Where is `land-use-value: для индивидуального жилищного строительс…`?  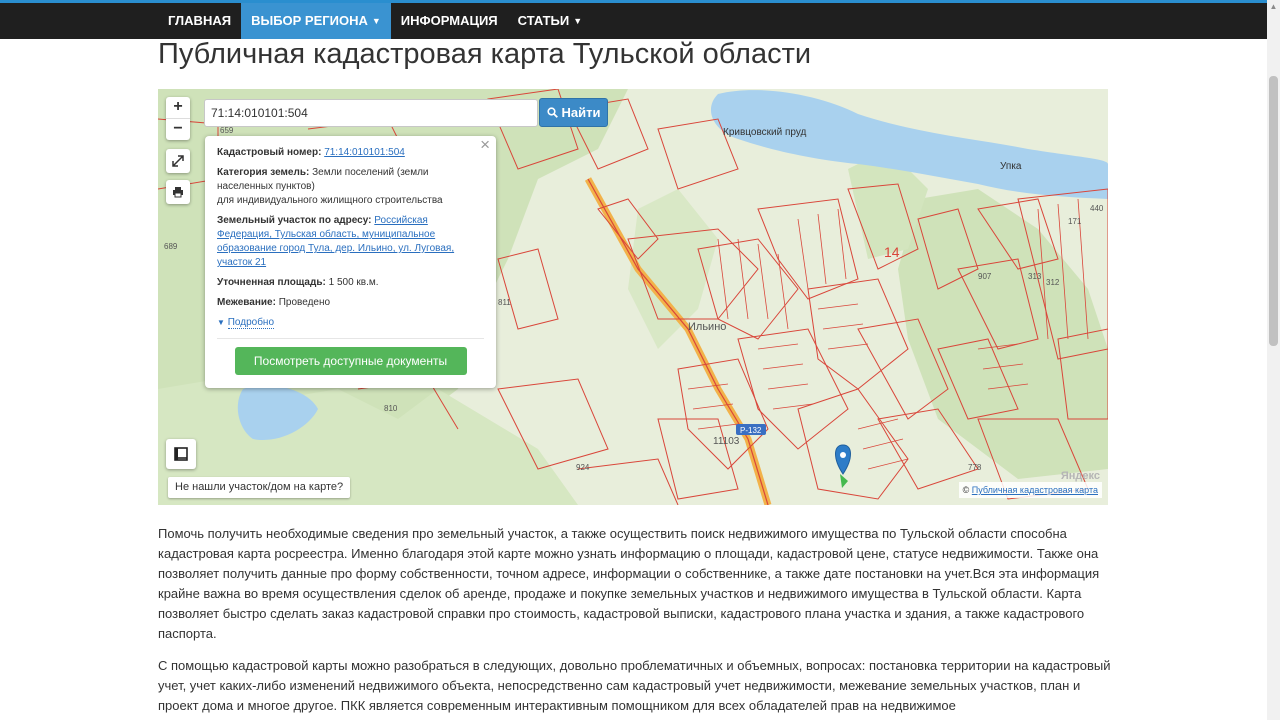
land-use-value: для индивидуального жилищного строительс… is located at coordinates (330, 200).